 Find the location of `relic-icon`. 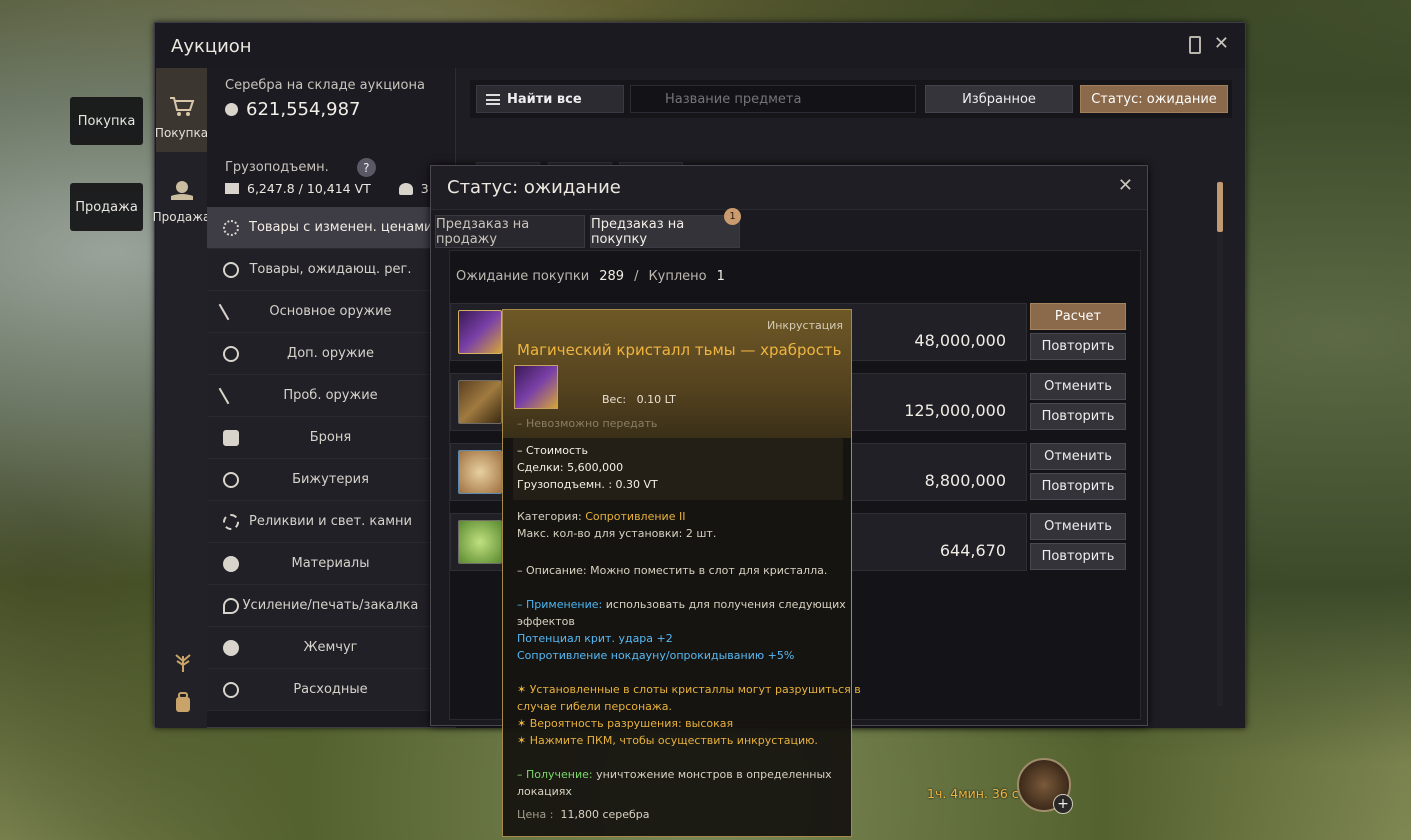

relic-icon is located at coordinates (231, 521).